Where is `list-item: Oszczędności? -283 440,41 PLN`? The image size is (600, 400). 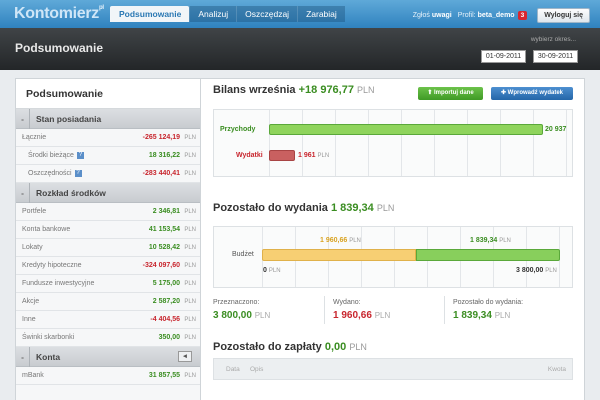
list-item: Oszczędności? -283 440,41 PLN is located at coordinates (108, 174).